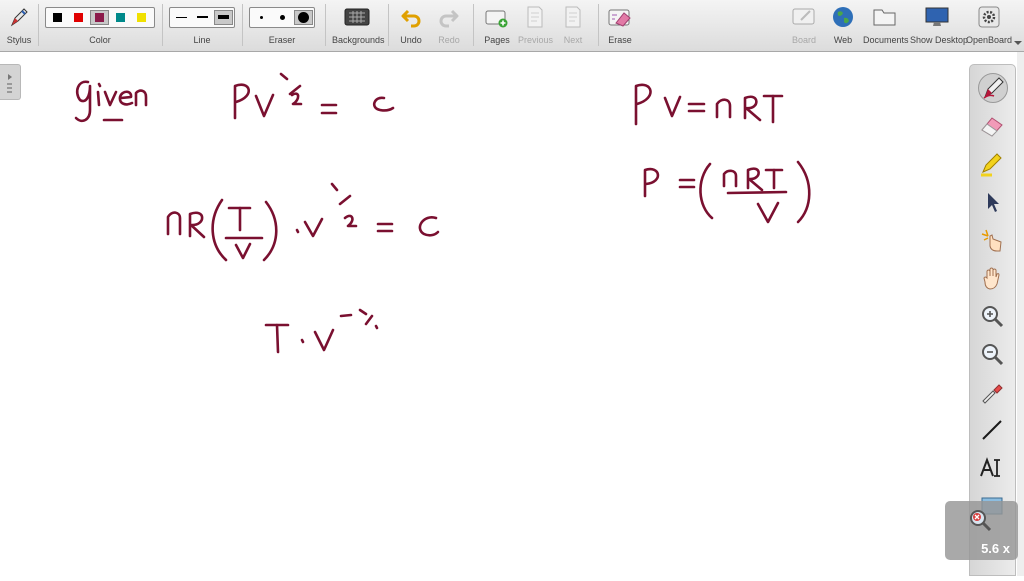 This screenshot has width=1024, height=581. Describe the element at coordinates (449, 18) in the screenshot. I see `redo-icon` at that location.